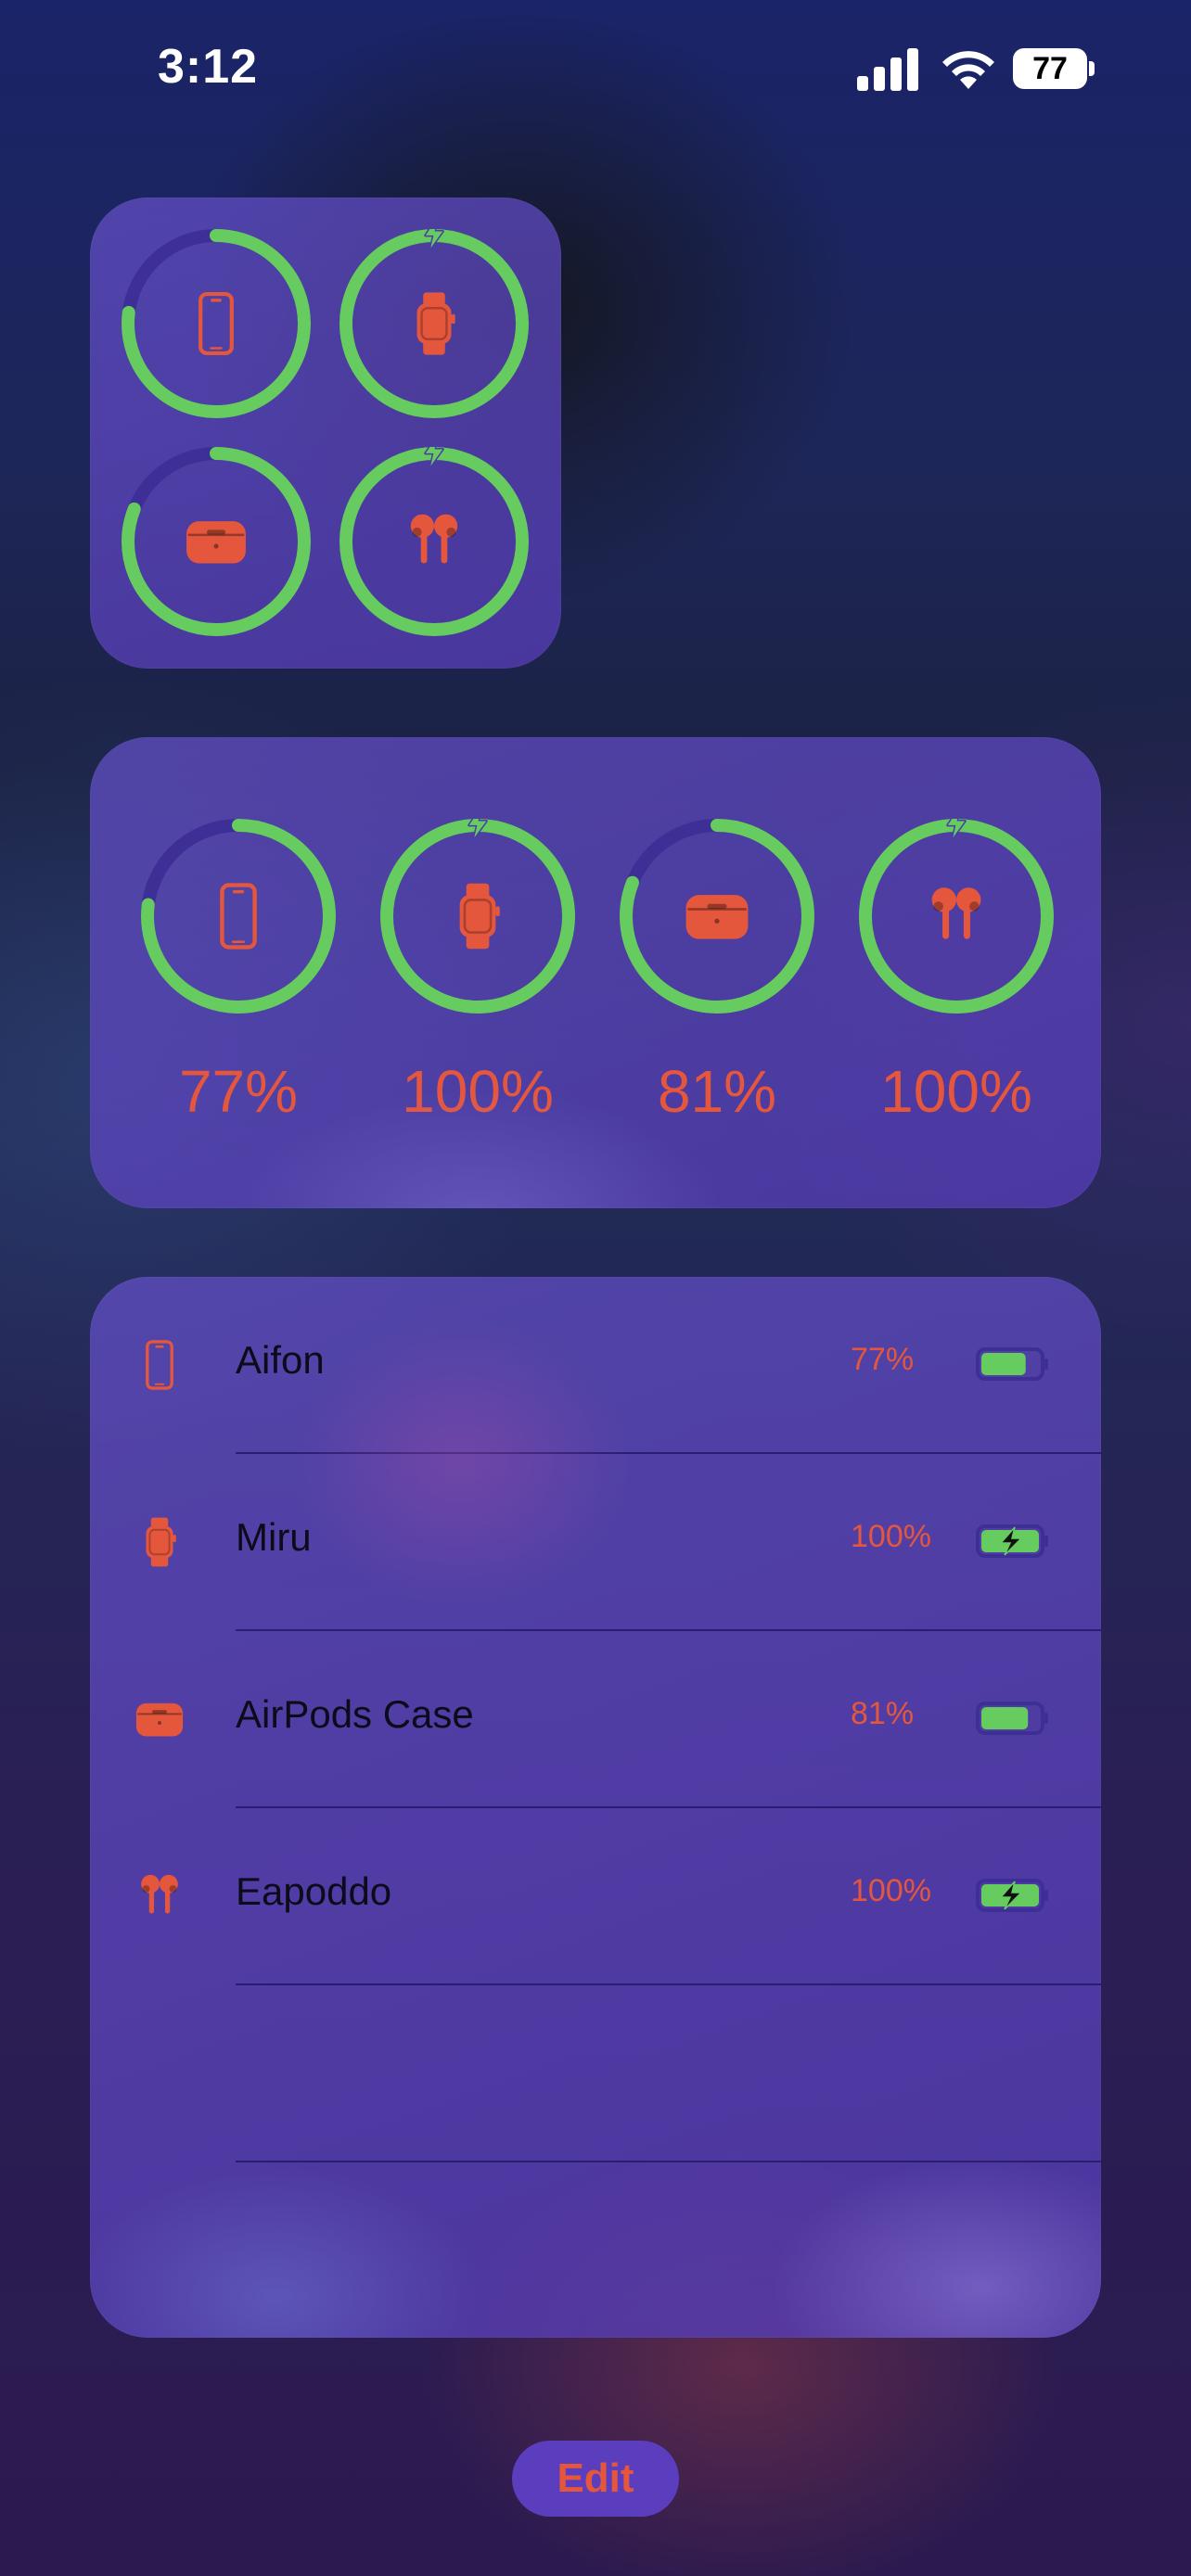 This screenshot has height=2576, width=1191. I want to click on percent-label: 77%, so click(238, 1091).